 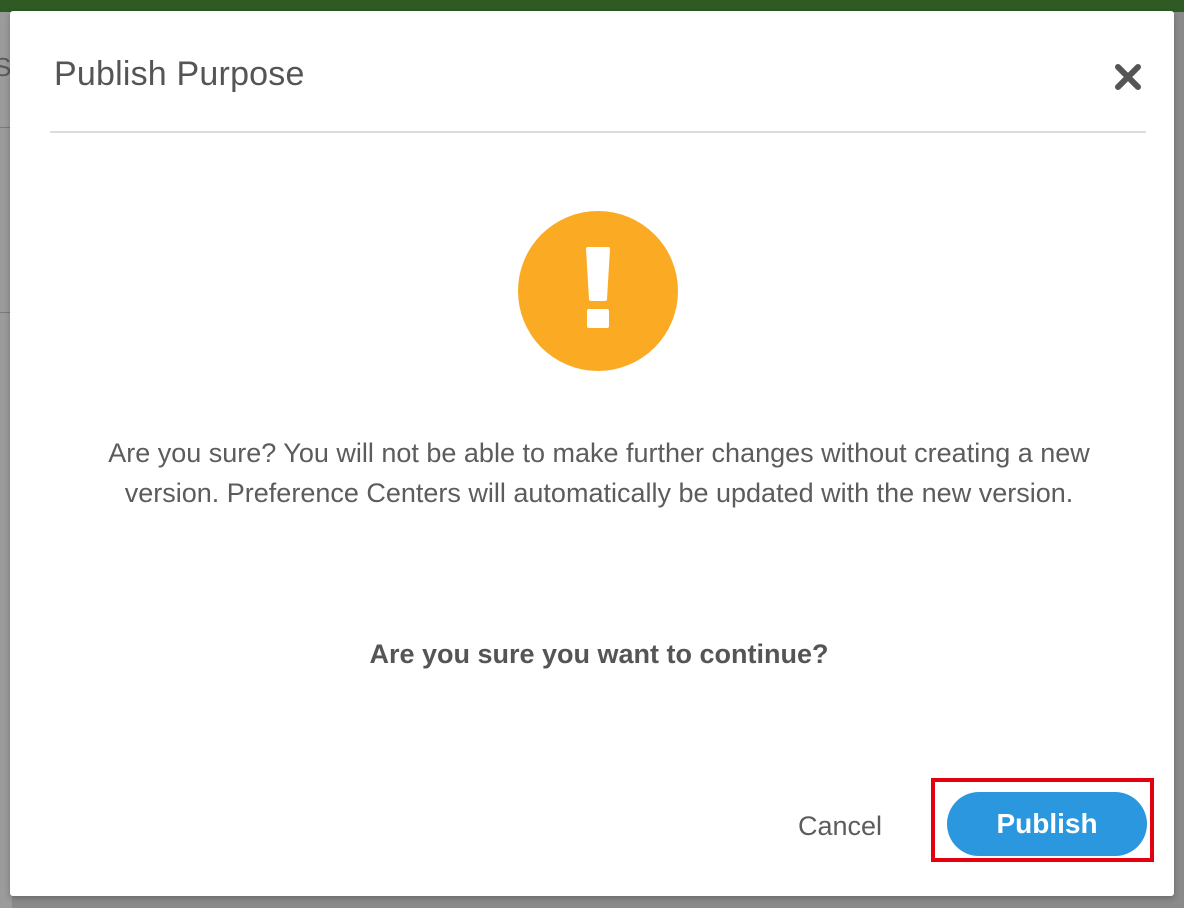 What do you see at coordinates (598, 72) in the screenshot?
I see `dialog-header: Publish Purpose` at bounding box center [598, 72].